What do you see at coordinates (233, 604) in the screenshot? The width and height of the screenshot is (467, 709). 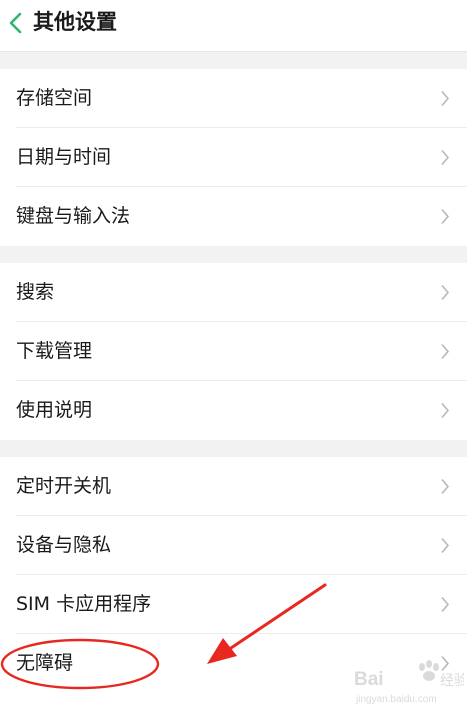 I see `settings-item-sim-apps: SIM 卡应用程序` at bounding box center [233, 604].